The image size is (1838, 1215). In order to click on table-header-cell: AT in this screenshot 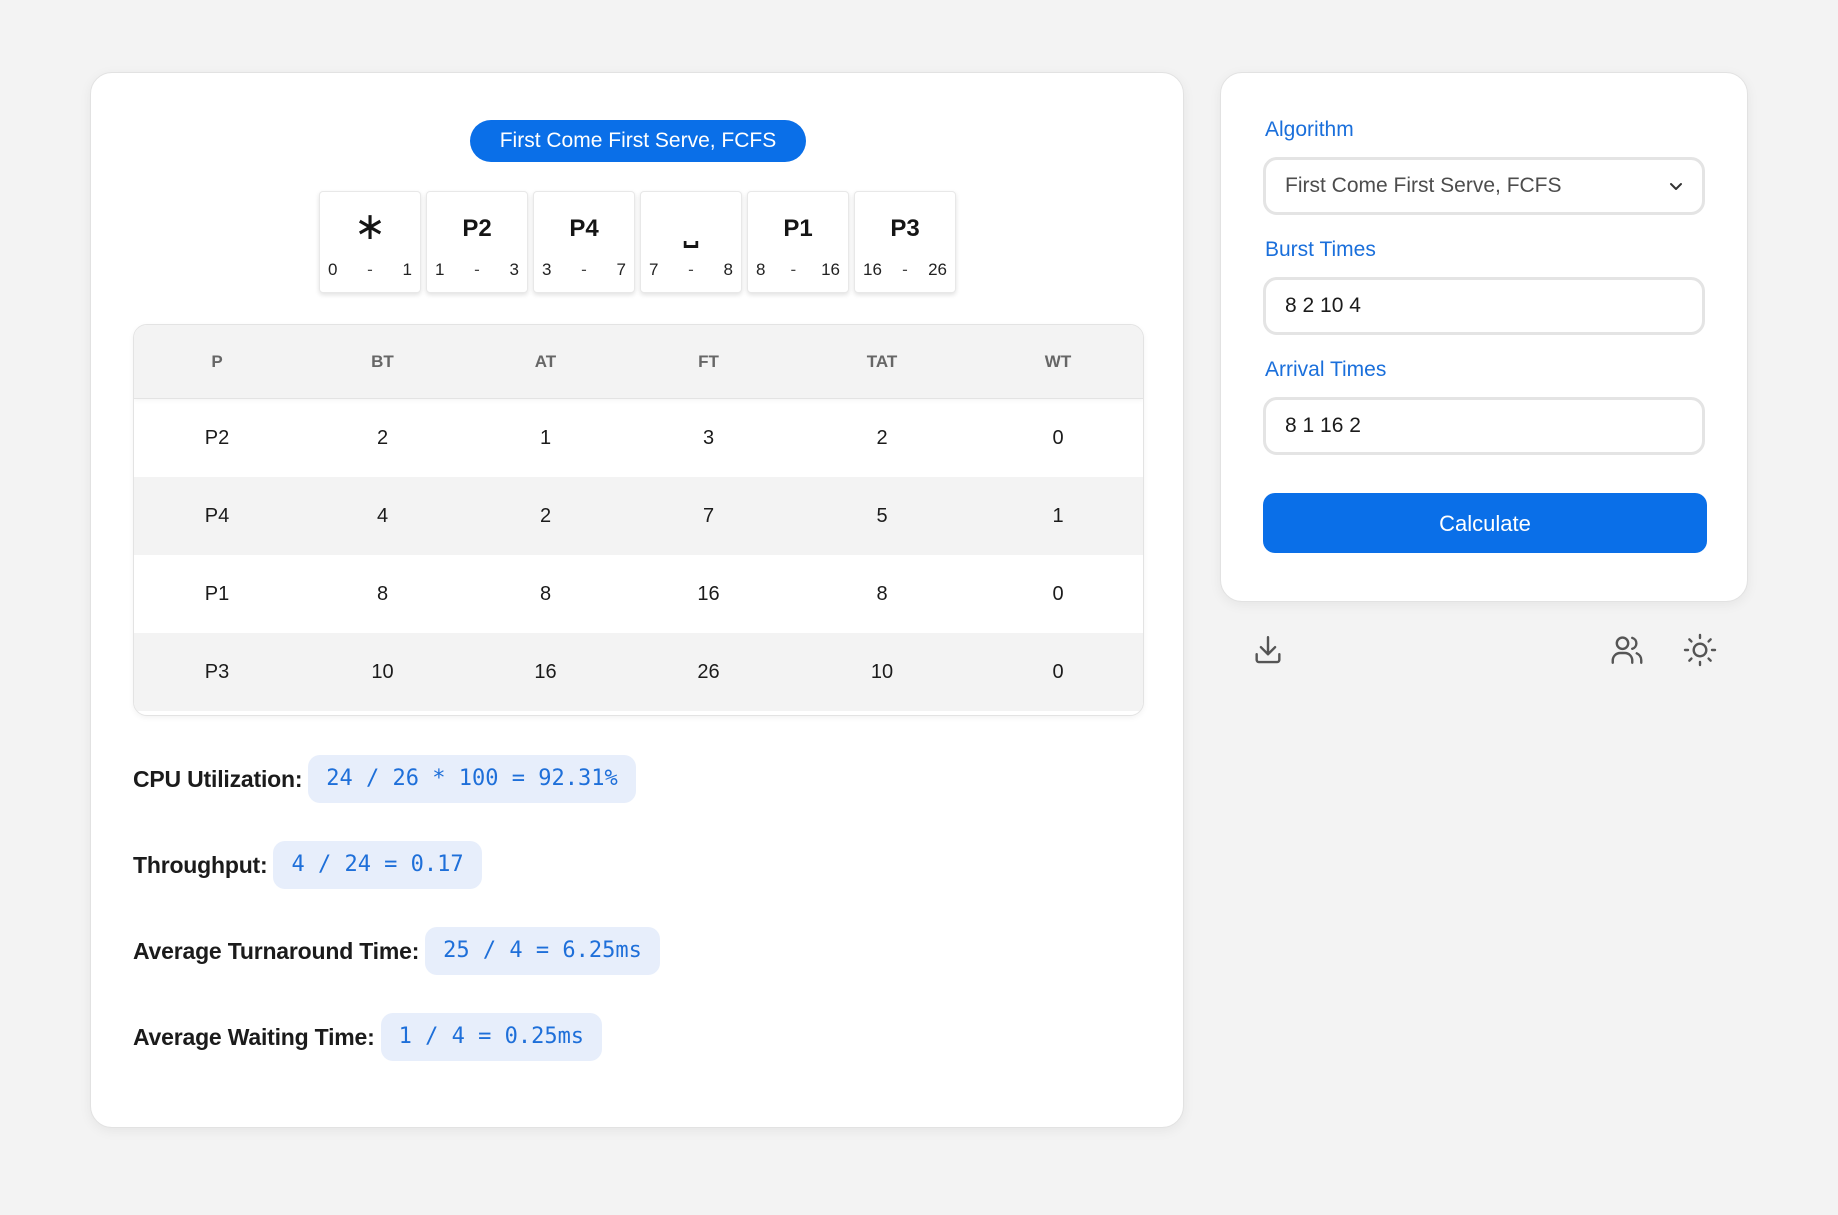, I will do `click(545, 361)`.